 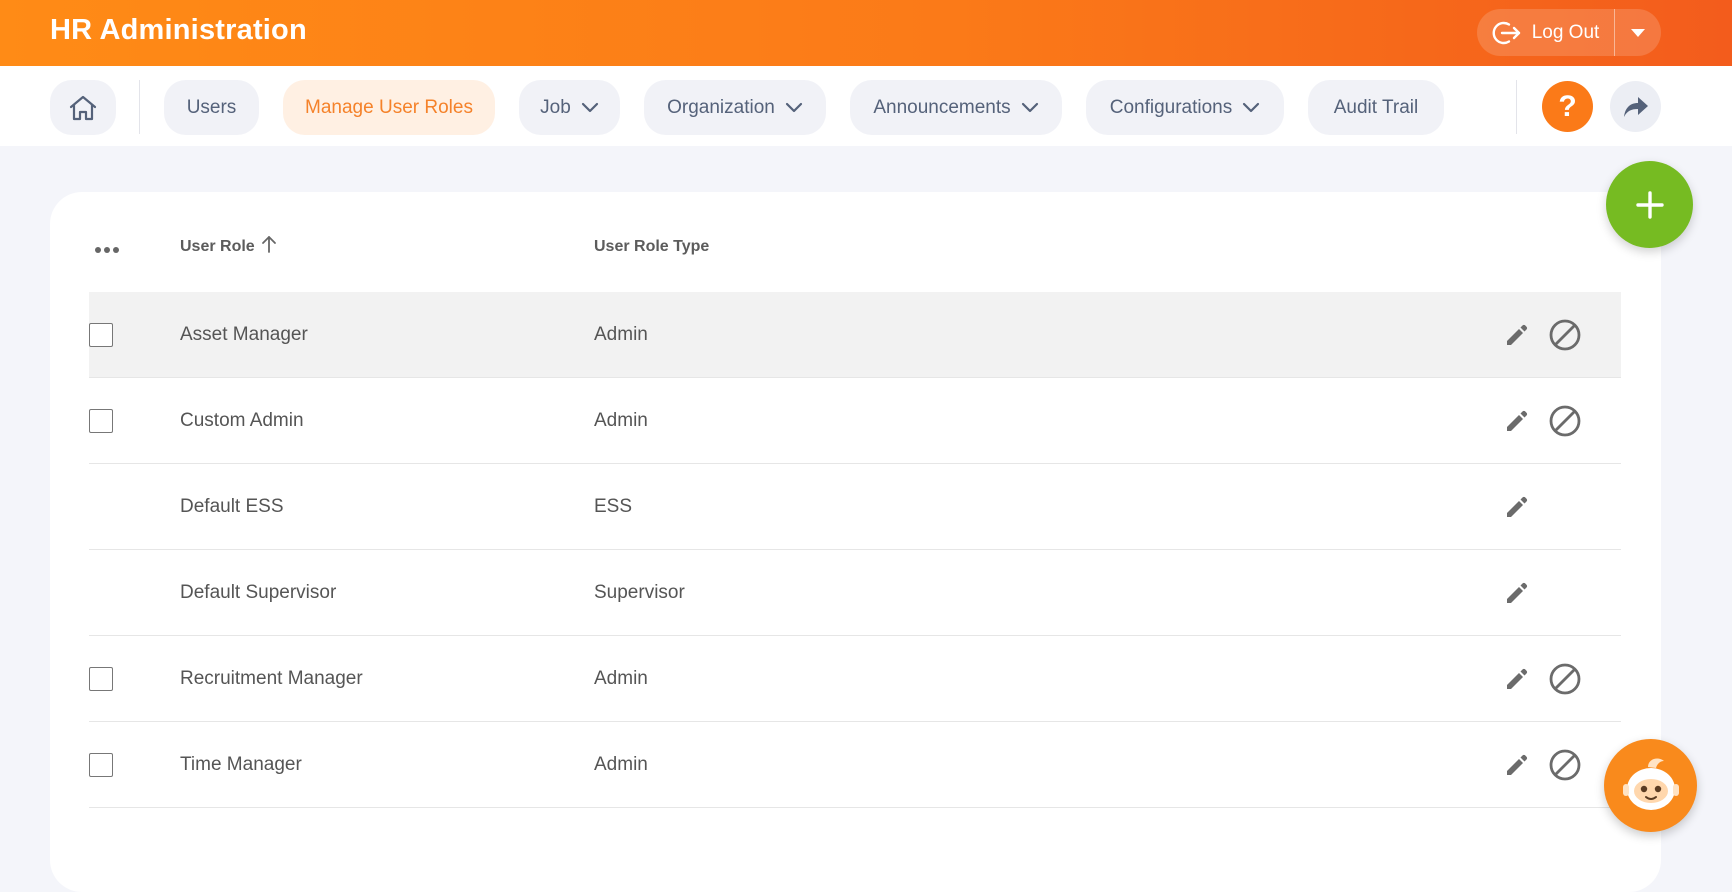 I want to click on user-role-cell: Default Supervisor, so click(x=258, y=592).